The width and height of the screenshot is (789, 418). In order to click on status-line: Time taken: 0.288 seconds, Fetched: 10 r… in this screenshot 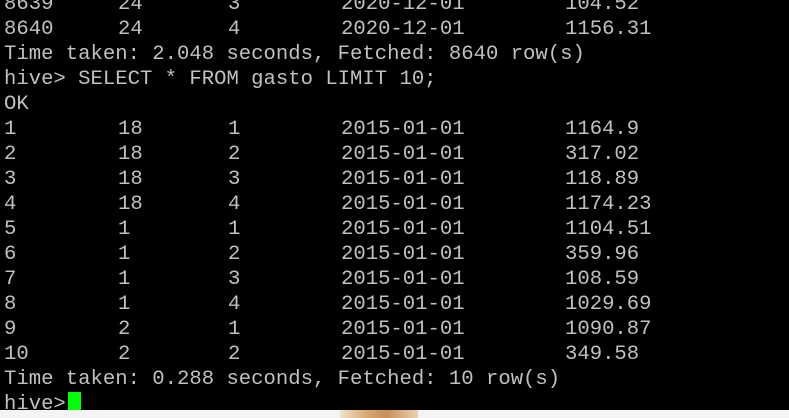, I will do `click(282, 379)`.